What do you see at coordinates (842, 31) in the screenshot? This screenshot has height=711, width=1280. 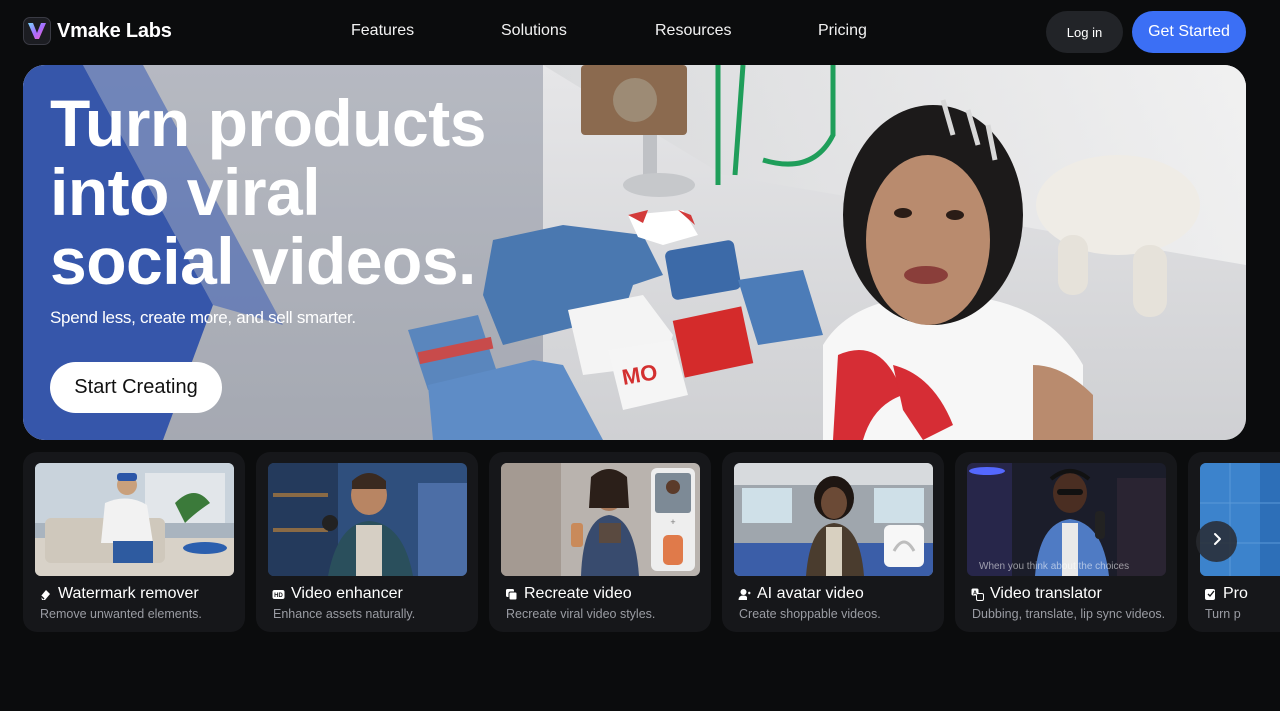 I see `nav-pricing: Pricing` at bounding box center [842, 31].